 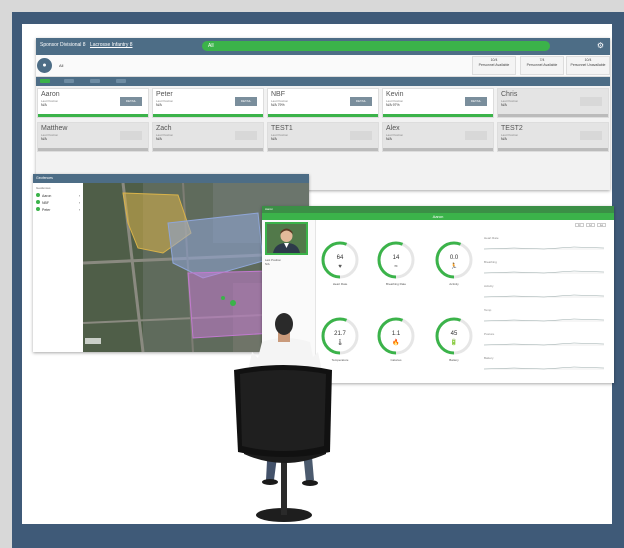 I want to click on gauge-icon: ≈, so click(x=396, y=267).